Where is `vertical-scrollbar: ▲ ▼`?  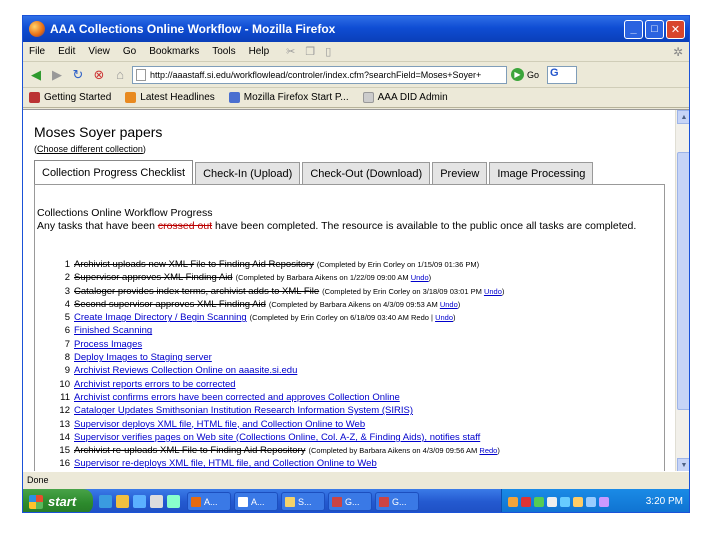
vertical-scrollbar: ▲ ▼ is located at coordinates (682, 290).